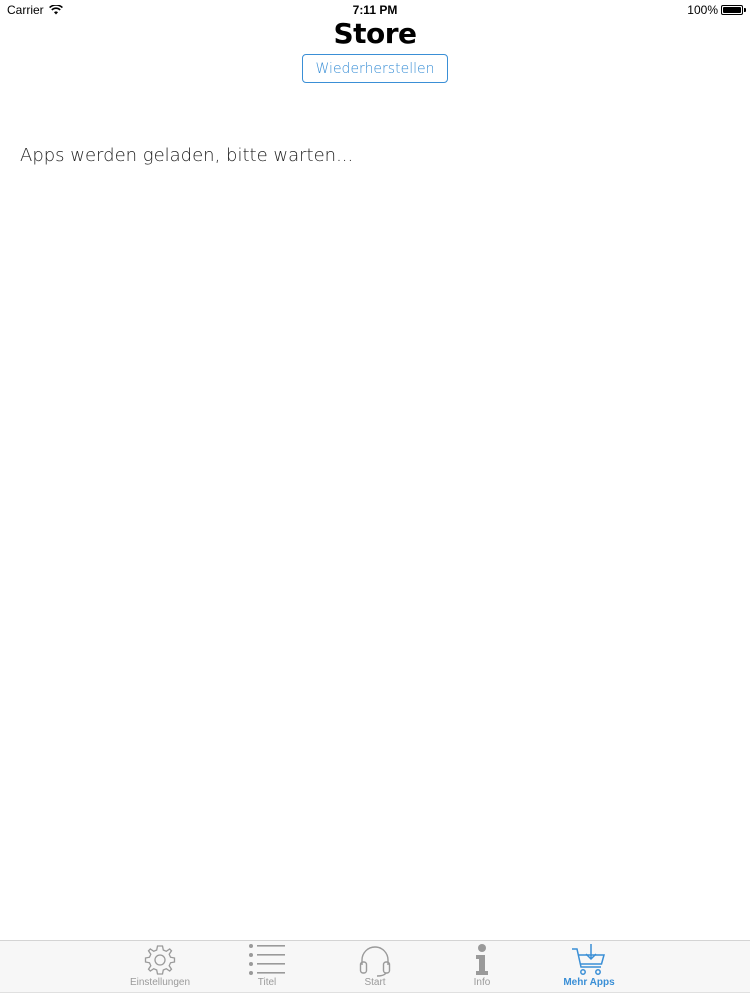 The width and height of the screenshot is (750, 1000). I want to click on tab-label: Info, so click(482, 982).